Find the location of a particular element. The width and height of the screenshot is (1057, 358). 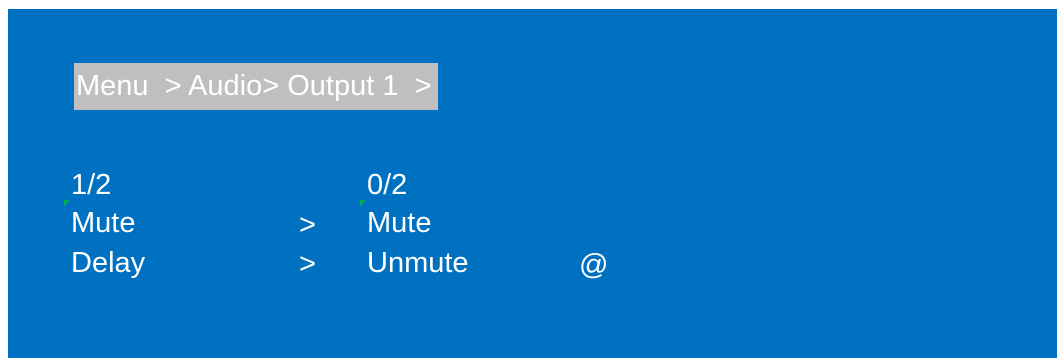

left-page-indicator: 1/2 is located at coordinates (91, 185).